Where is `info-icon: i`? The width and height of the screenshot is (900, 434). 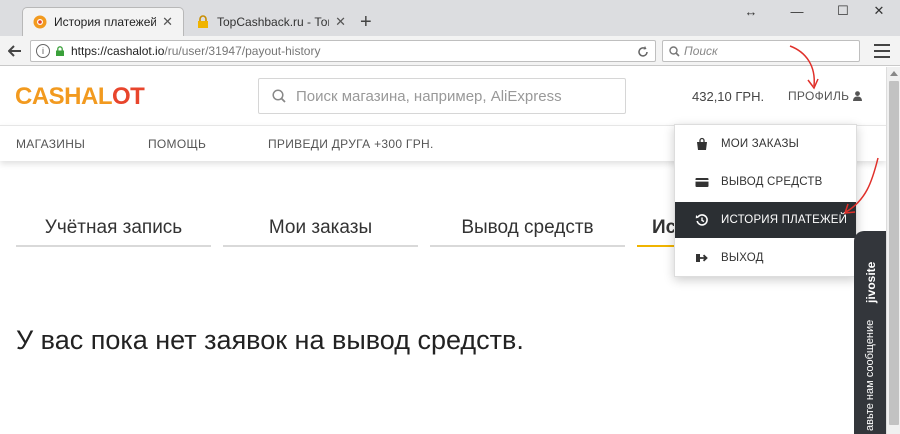
info-icon: i is located at coordinates (43, 51).